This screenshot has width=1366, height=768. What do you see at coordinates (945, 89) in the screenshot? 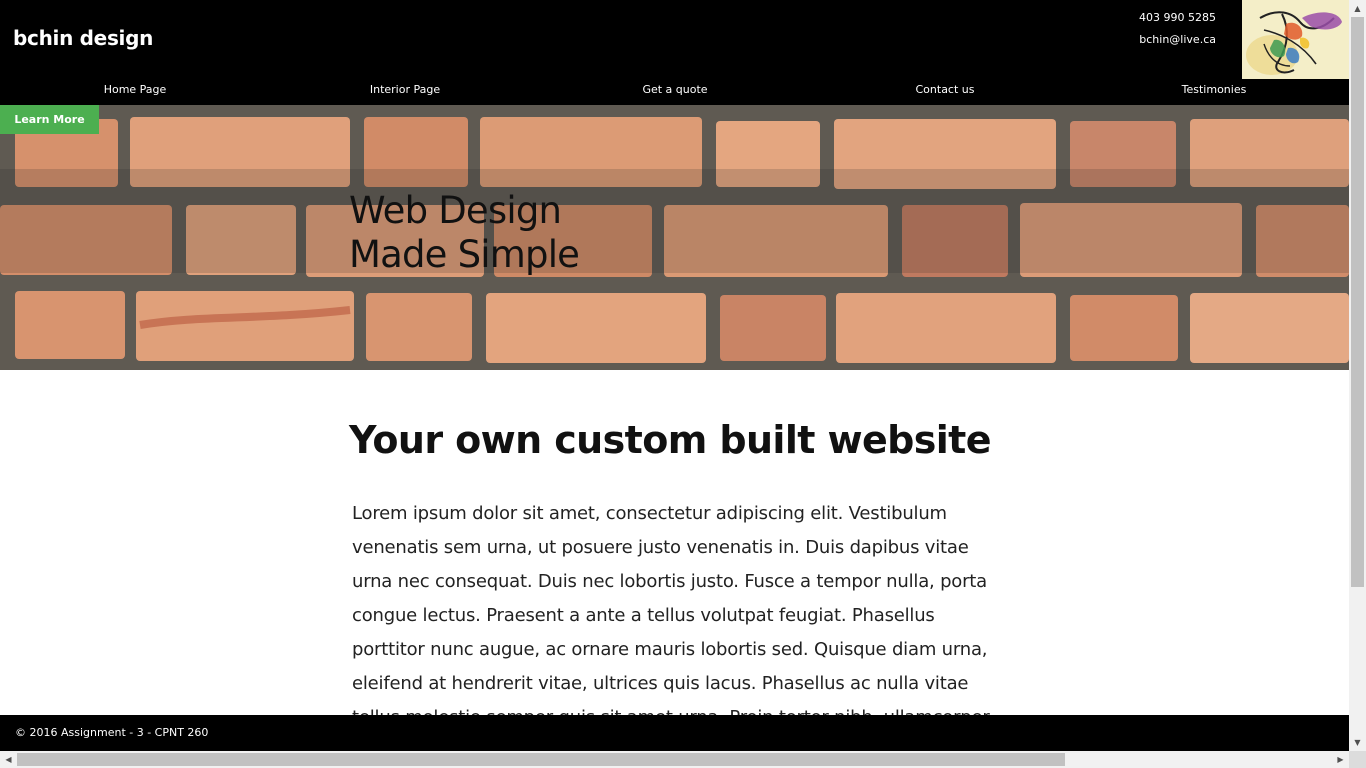
I see `nav-item-contact: Contact us` at bounding box center [945, 89].